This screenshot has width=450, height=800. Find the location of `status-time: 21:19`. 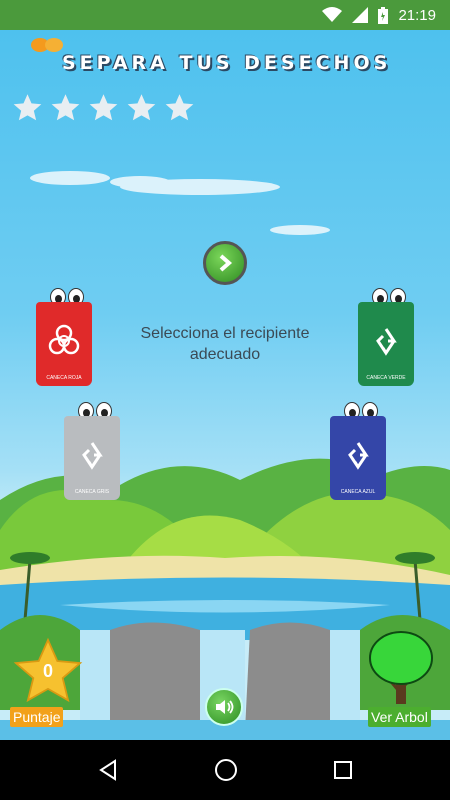

status-time: 21:19 is located at coordinates (417, 15).